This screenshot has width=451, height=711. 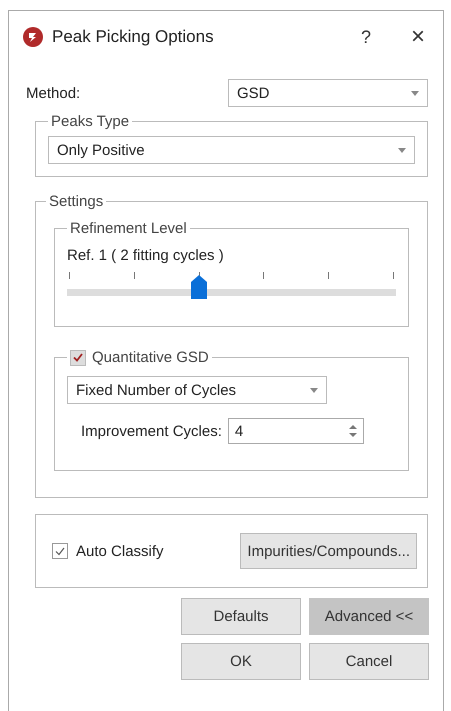 I want to click on auto-classify-label: Auto Classify, so click(x=120, y=551).